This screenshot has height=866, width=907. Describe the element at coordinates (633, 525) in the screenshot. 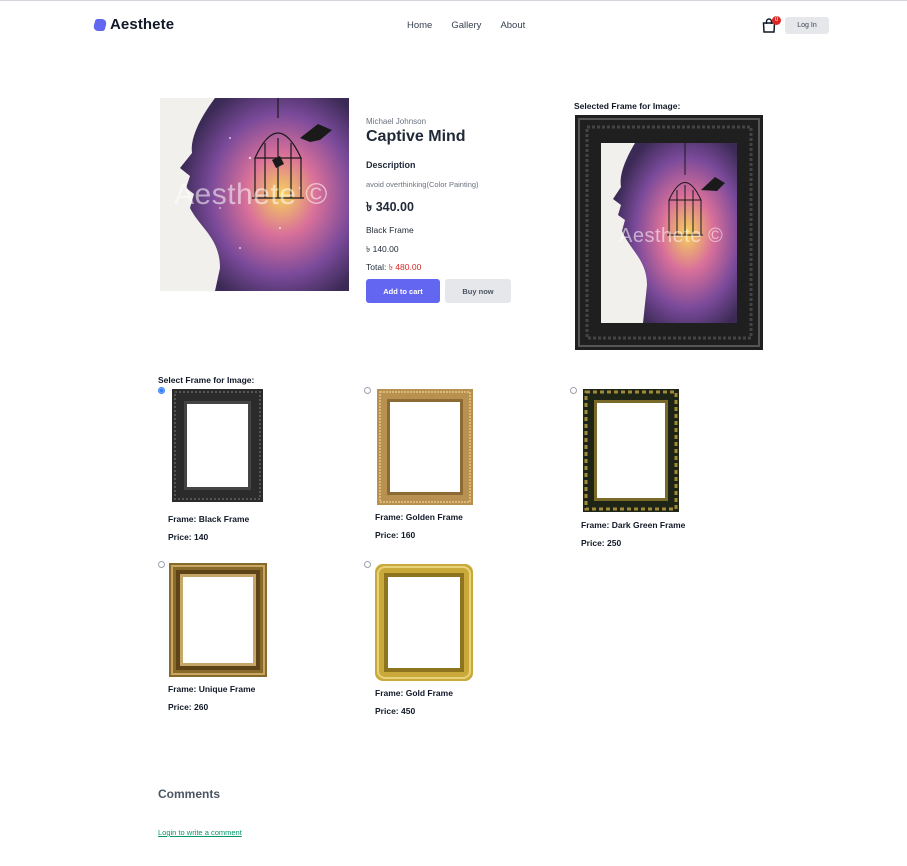

I see `frame-name-dark-green: Frame: Dark Green Frame` at that location.